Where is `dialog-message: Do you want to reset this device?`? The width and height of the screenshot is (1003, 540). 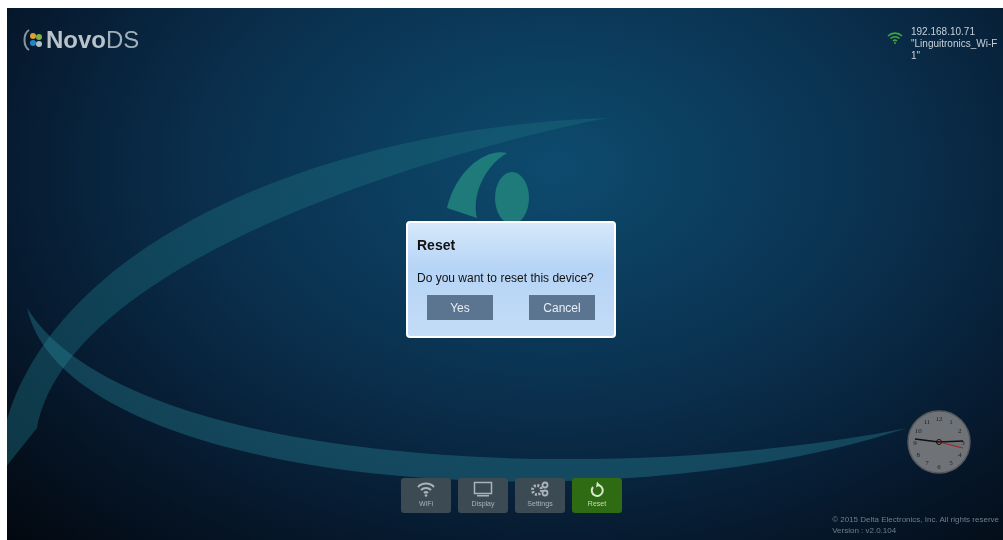 dialog-message: Do you want to reset this device? is located at coordinates (505, 278).